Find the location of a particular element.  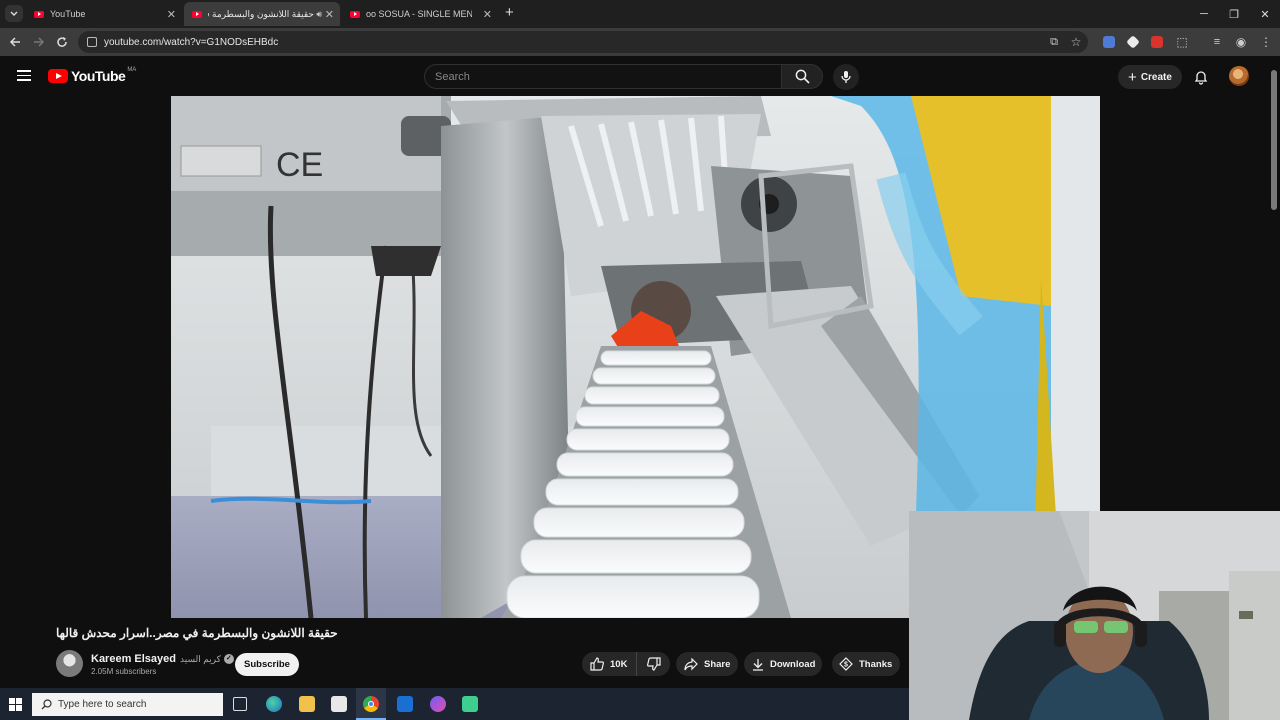

back-button is located at coordinates (15, 42).